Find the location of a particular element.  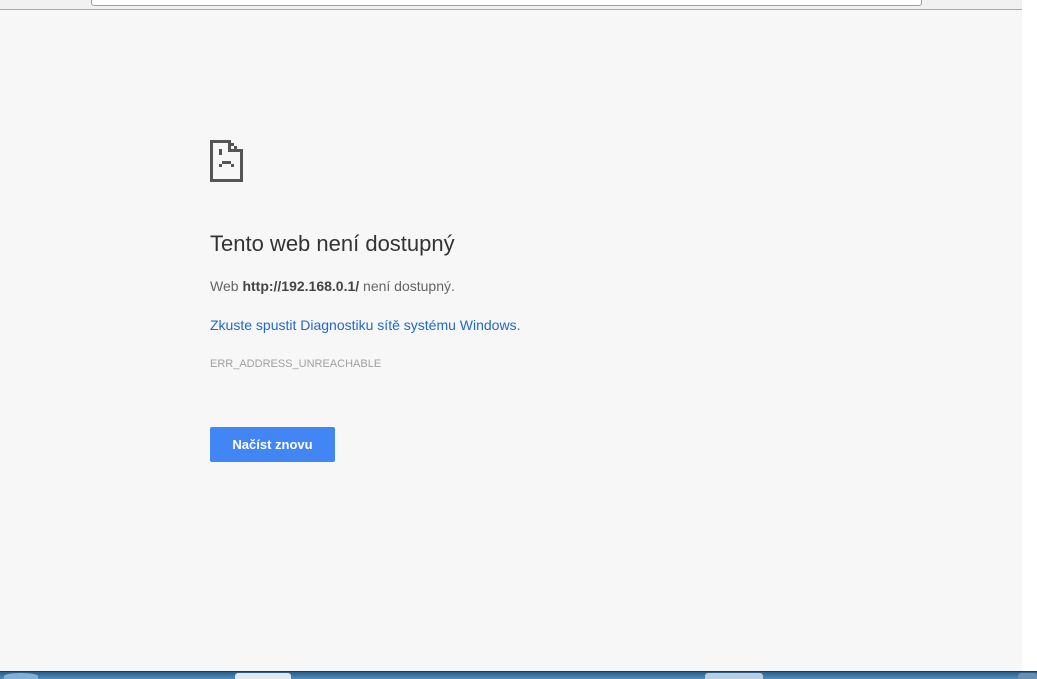

network-diagnostics-link: Diagnostiku sítě systému Windows is located at coordinates (408, 325).